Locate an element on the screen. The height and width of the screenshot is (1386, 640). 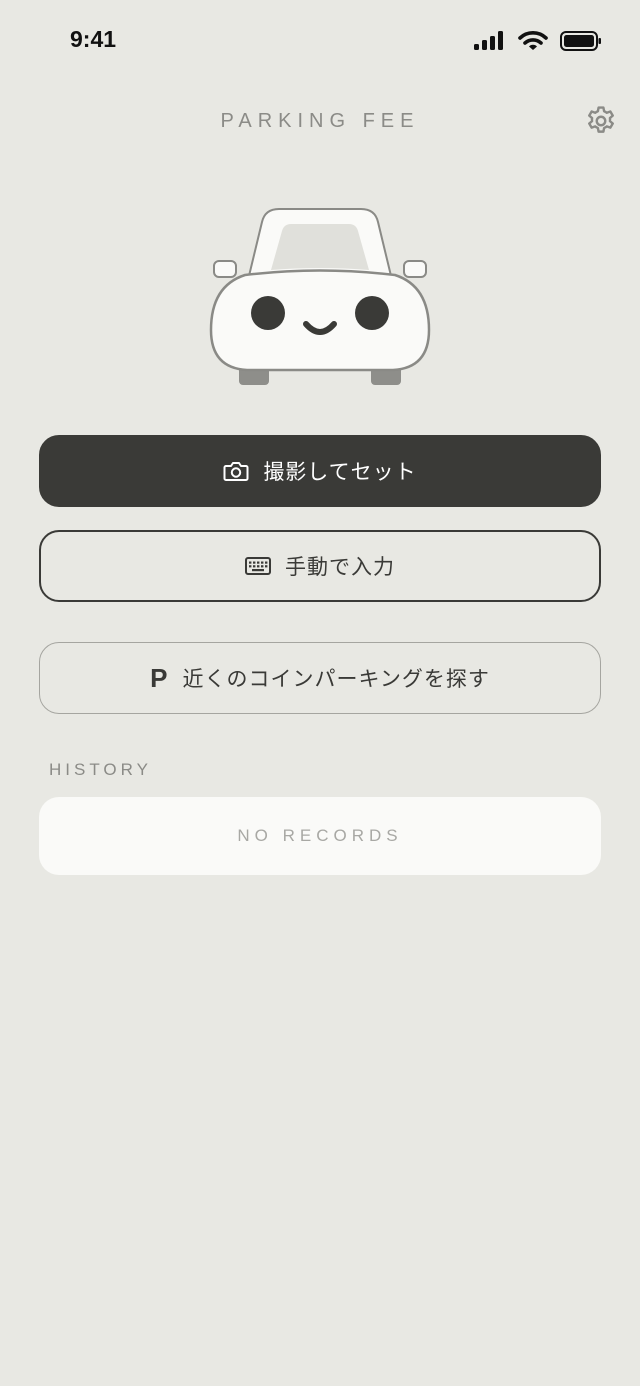
keyboard-icon is located at coordinates (258, 566).